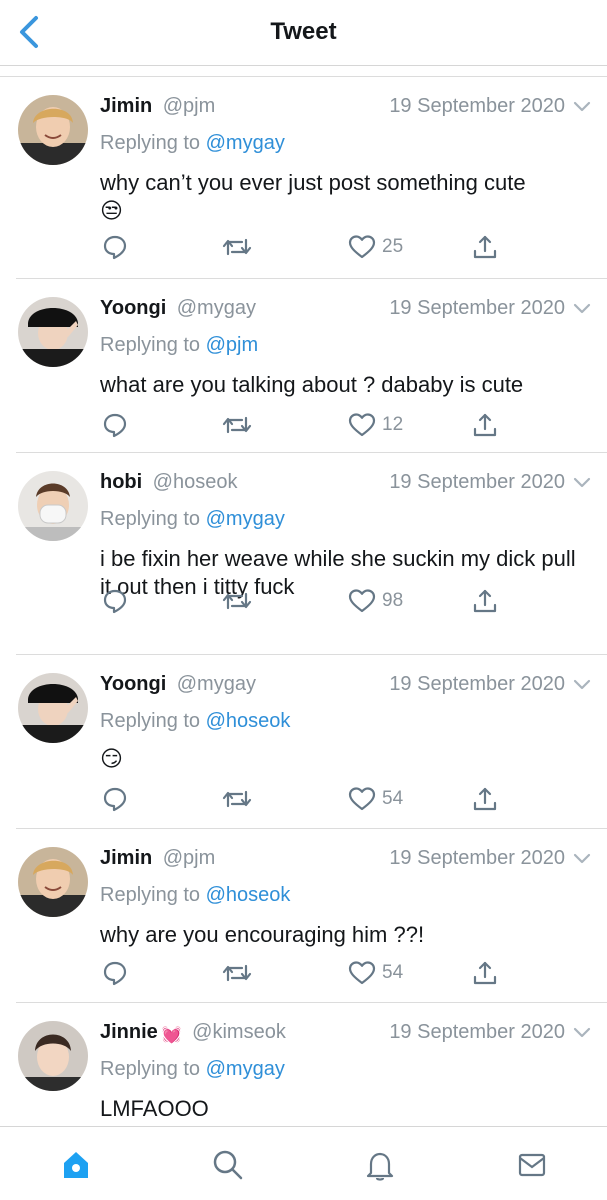 This screenshot has width=607, height=1200. Describe the element at coordinates (129, 1032) in the screenshot. I see `display-name: Jinnie` at that location.